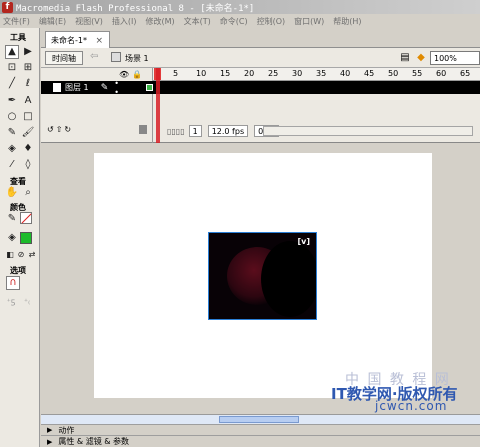  Describe the element at coordinates (249, 73) in the screenshot. I see `ruler-label: 20` at that location.